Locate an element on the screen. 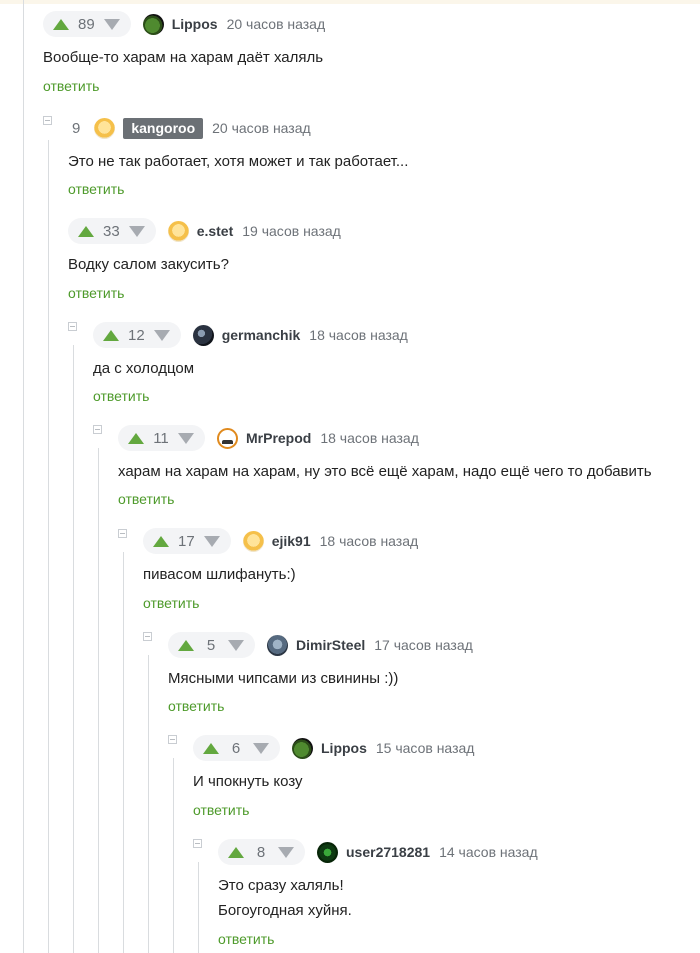 This screenshot has height=953, width=700. comment-author: DimirSteel is located at coordinates (330, 645).